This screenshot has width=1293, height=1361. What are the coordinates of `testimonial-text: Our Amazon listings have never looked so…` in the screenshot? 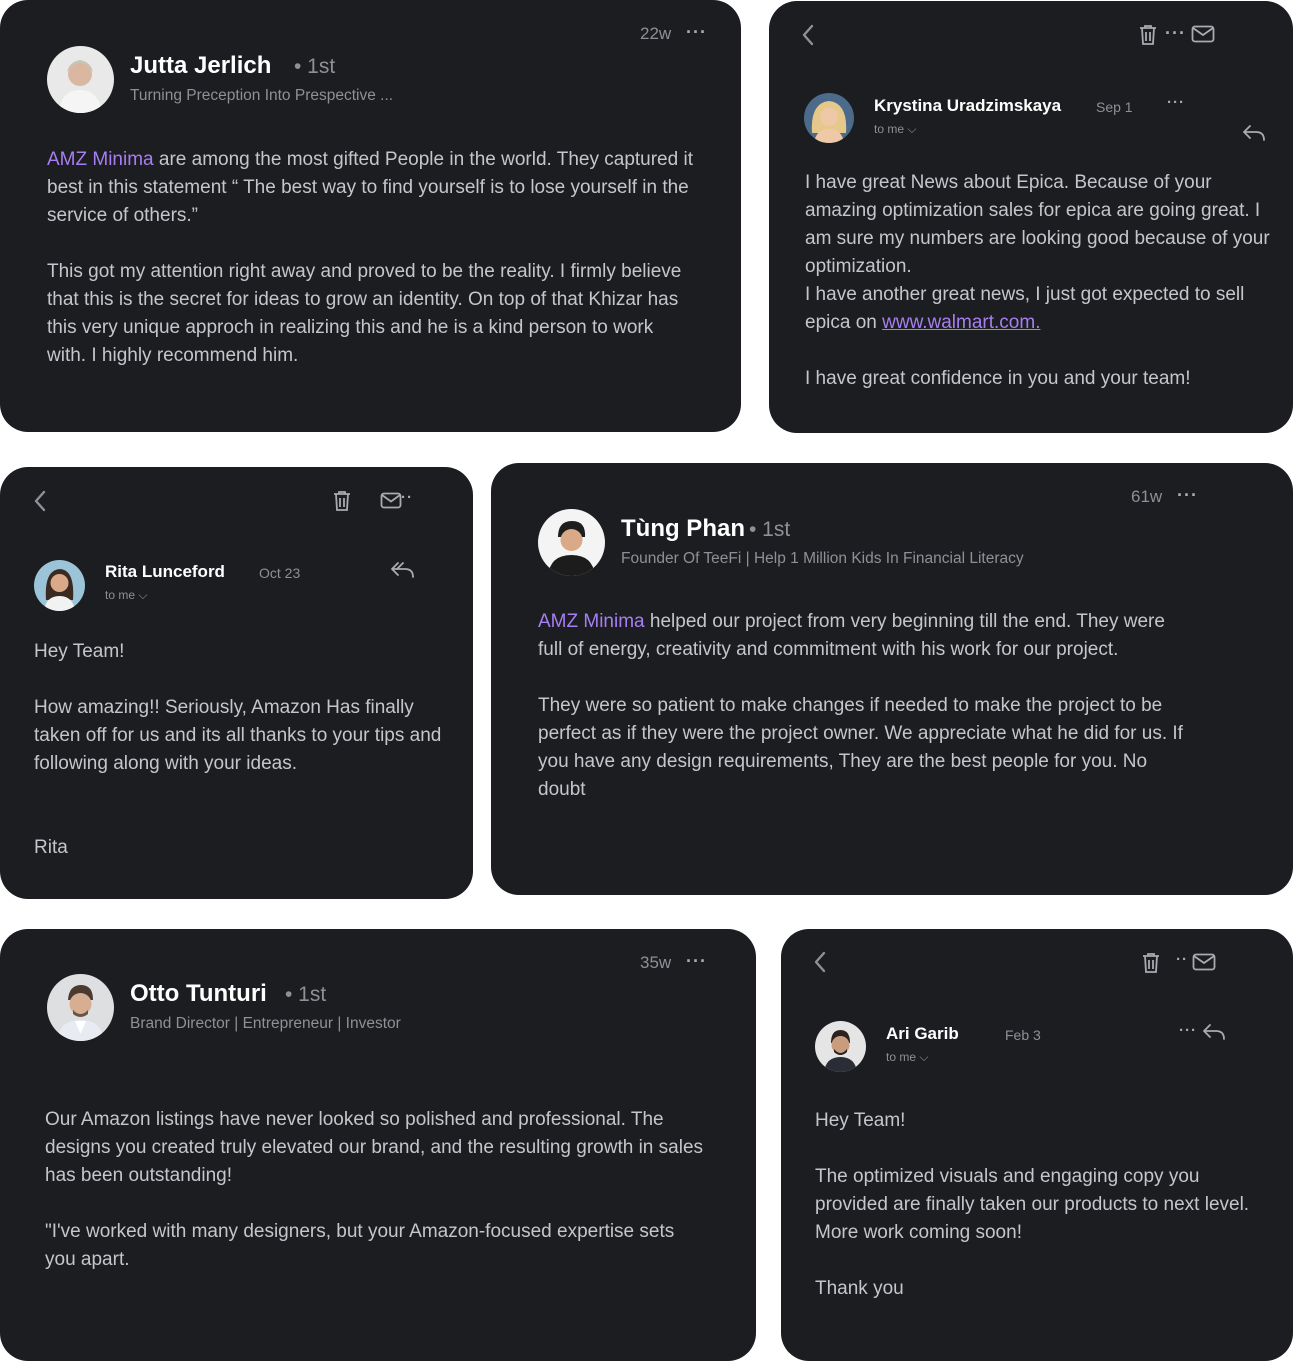 It's located at (377, 1190).